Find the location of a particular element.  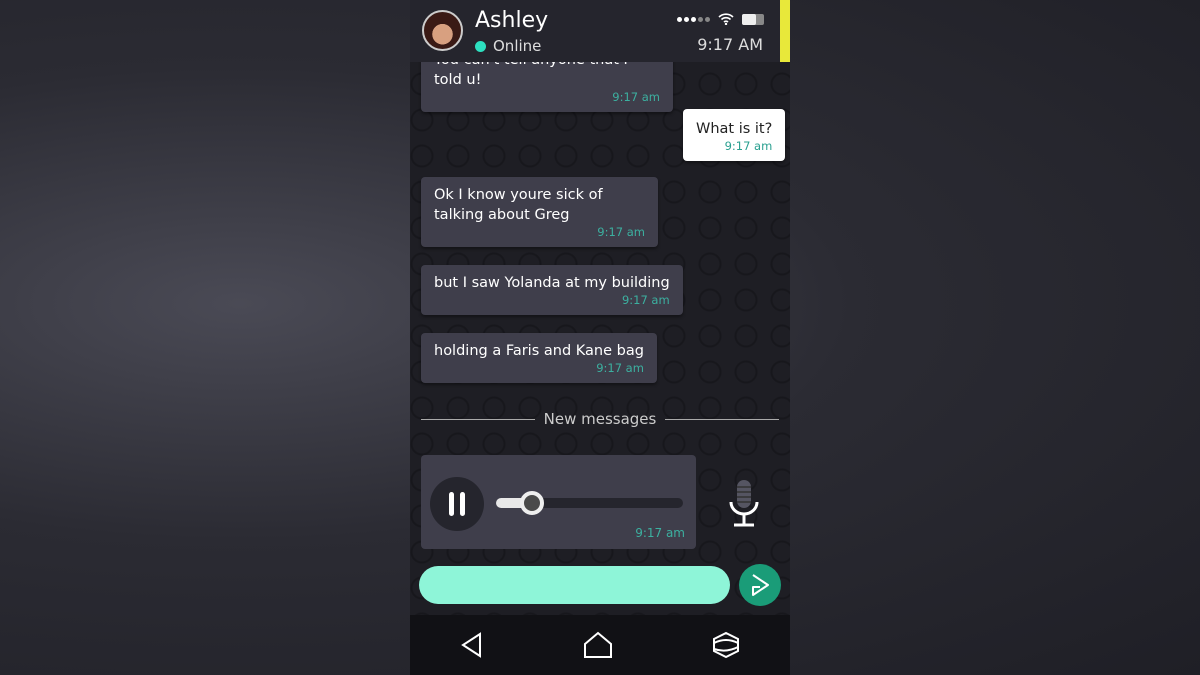

send-icon is located at coordinates (760, 585).